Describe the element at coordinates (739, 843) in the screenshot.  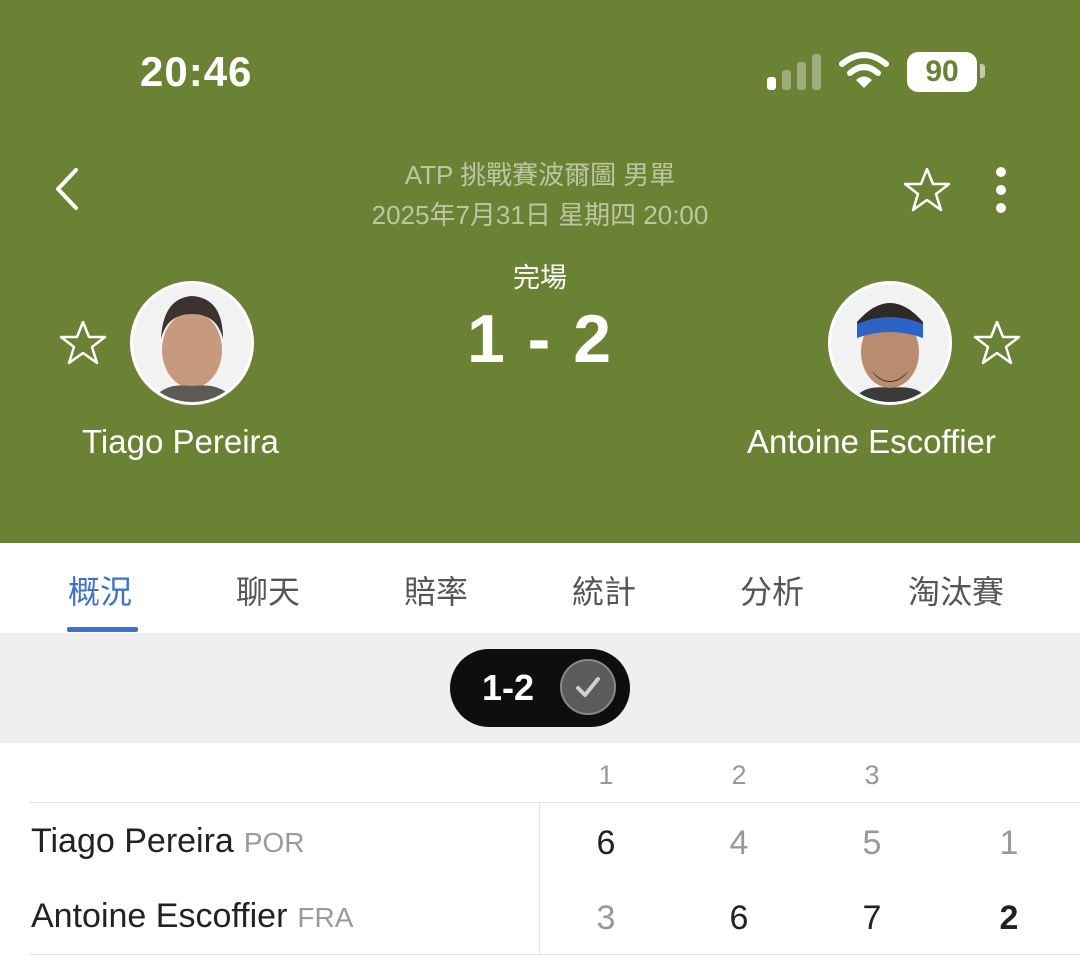
I see `set-score: 4` at that location.